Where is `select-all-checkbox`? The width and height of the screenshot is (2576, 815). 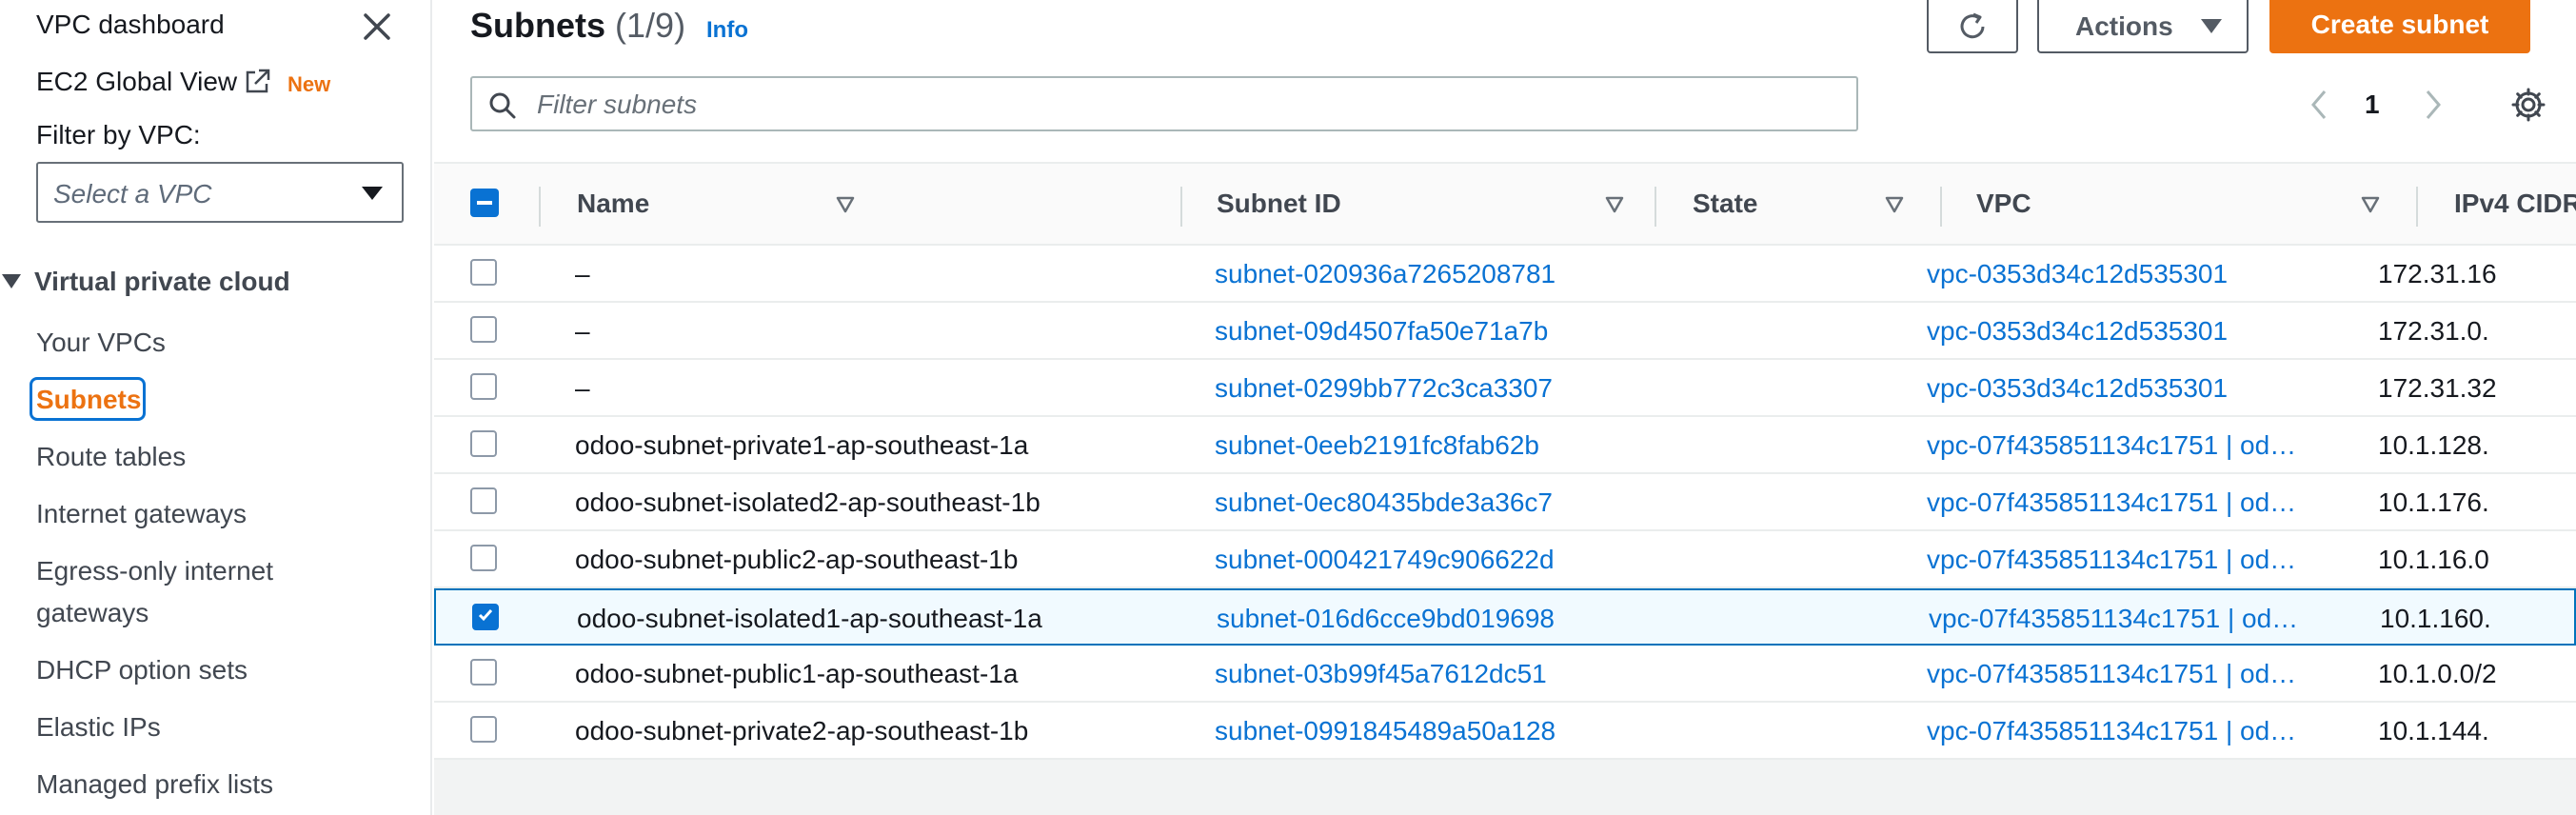
select-all-checkbox is located at coordinates (484, 203).